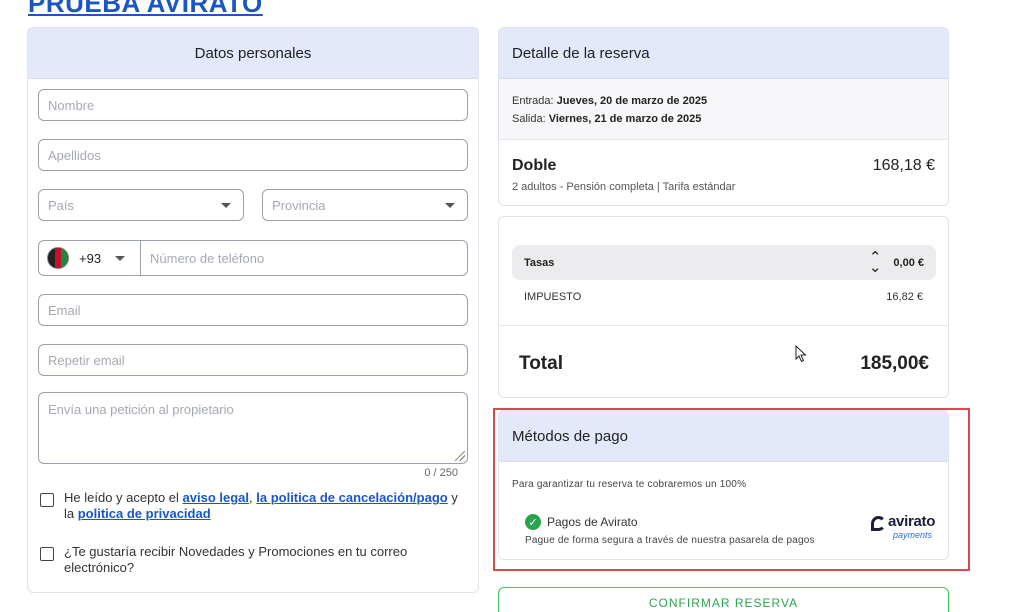 The image size is (1024, 612). What do you see at coordinates (74, 155) in the screenshot?
I see `surname-placeholder: Apellidos` at bounding box center [74, 155].